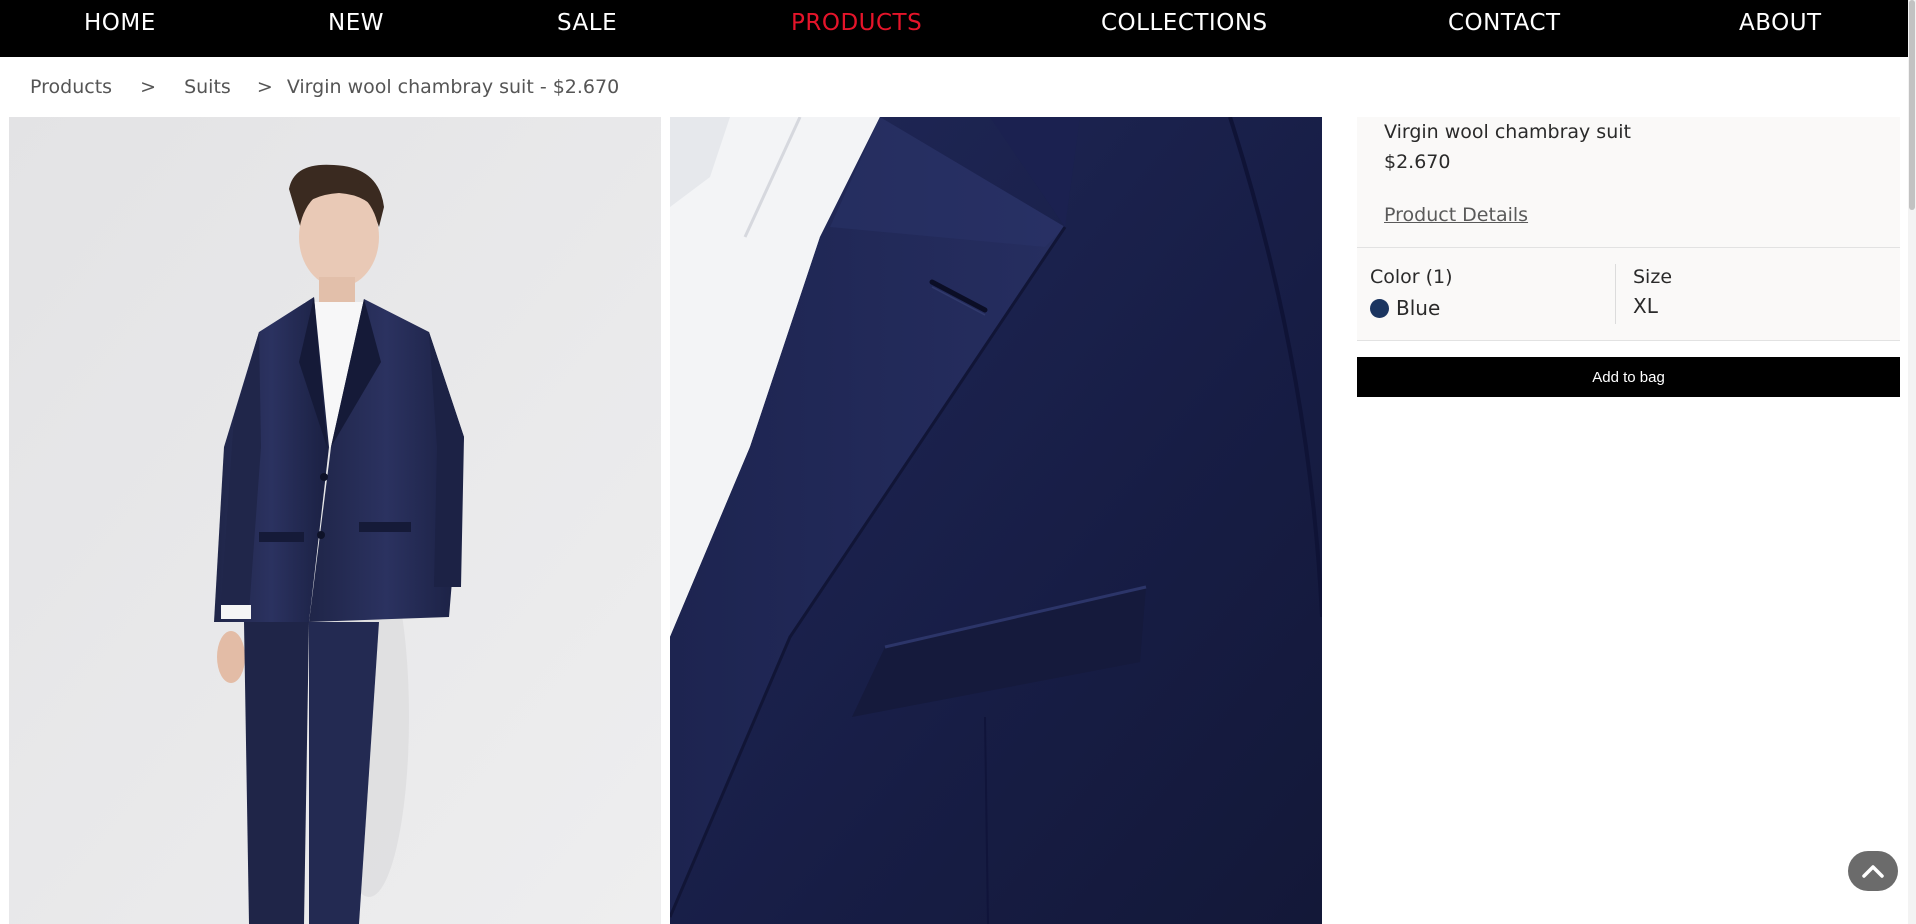 The height and width of the screenshot is (924, 1916). Describe the element at coordinates (1780, 23) in the screenshot. I see `nav-about: ABOUT` at that location.